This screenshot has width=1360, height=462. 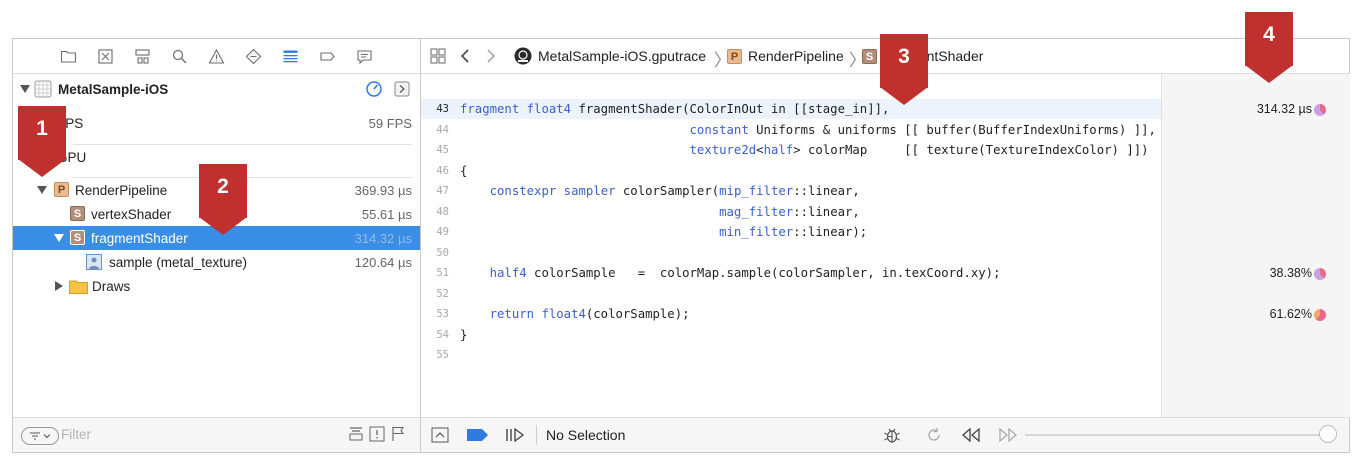 What do you see at coordinates (934, 435) in the screenshot?
I see `reload-icon` at bounding box center [934, 435].